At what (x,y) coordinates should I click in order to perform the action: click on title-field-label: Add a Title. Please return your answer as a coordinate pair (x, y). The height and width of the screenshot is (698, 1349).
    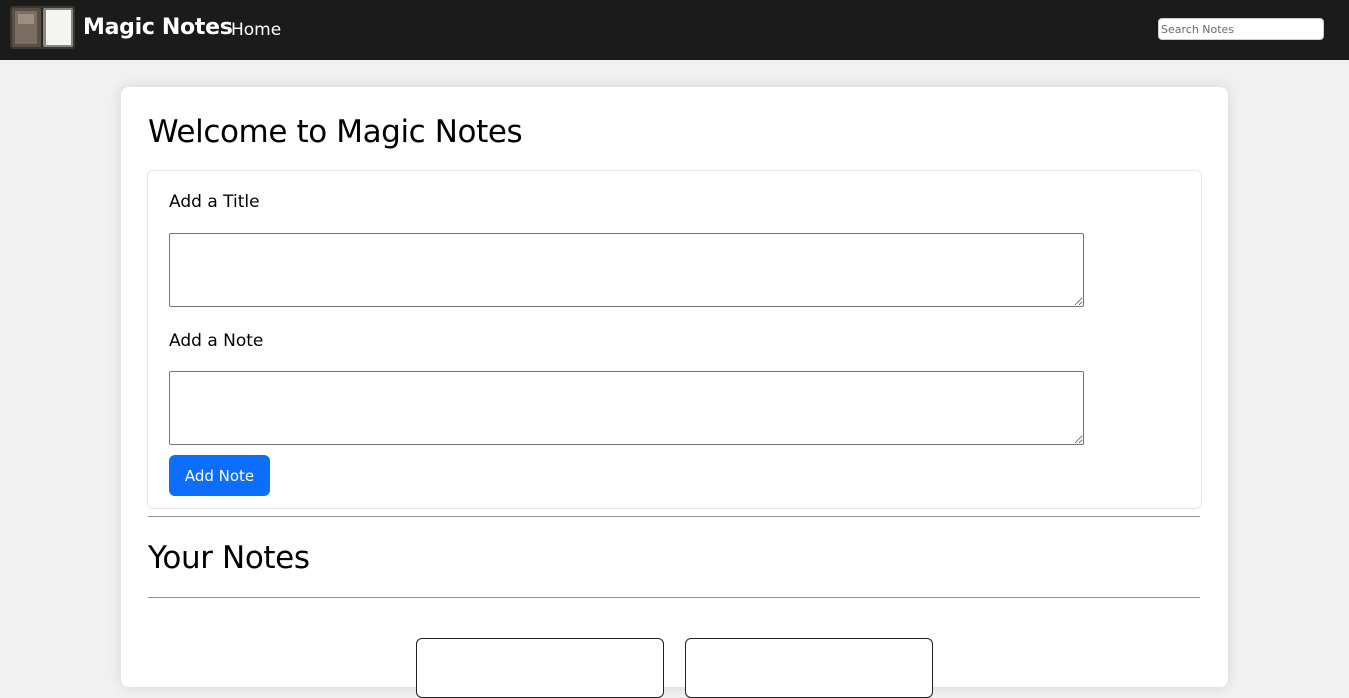
    Looking at the image, I should click on (214, 202).